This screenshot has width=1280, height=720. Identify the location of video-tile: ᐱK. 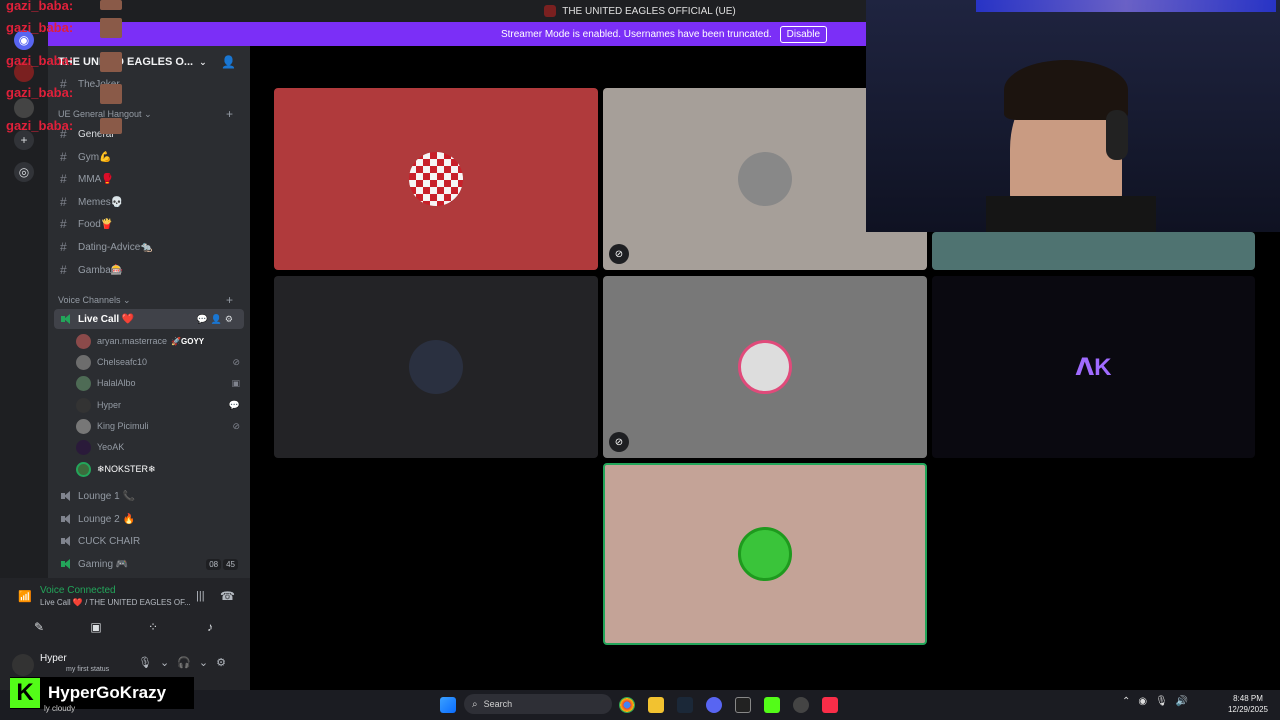
(1093, 367).